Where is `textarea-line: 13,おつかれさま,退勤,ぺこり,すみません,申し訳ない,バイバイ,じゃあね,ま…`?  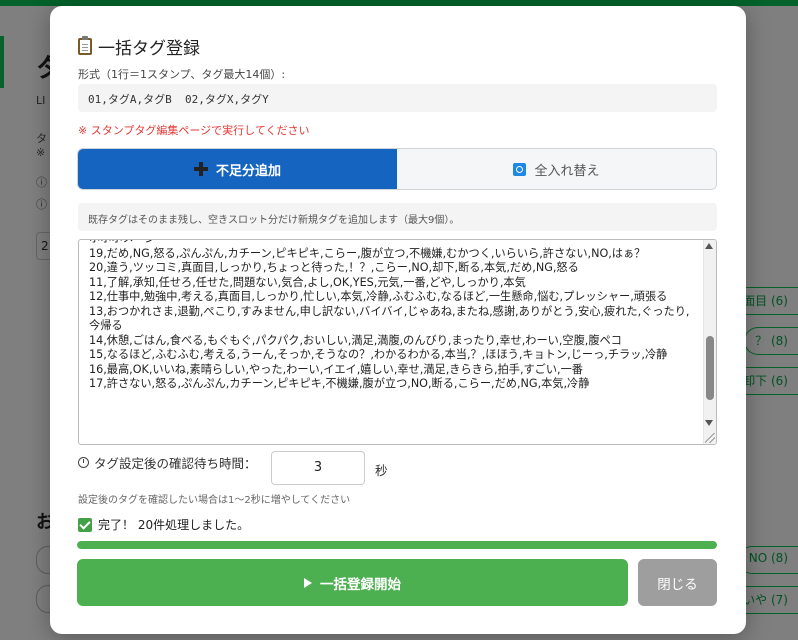 textarea-line: 13,おつかれさま,退勤,ぺこり,すみません,申し訳ない,バイバイ,じゃあね,ま… is located at coordinates (389, 318).